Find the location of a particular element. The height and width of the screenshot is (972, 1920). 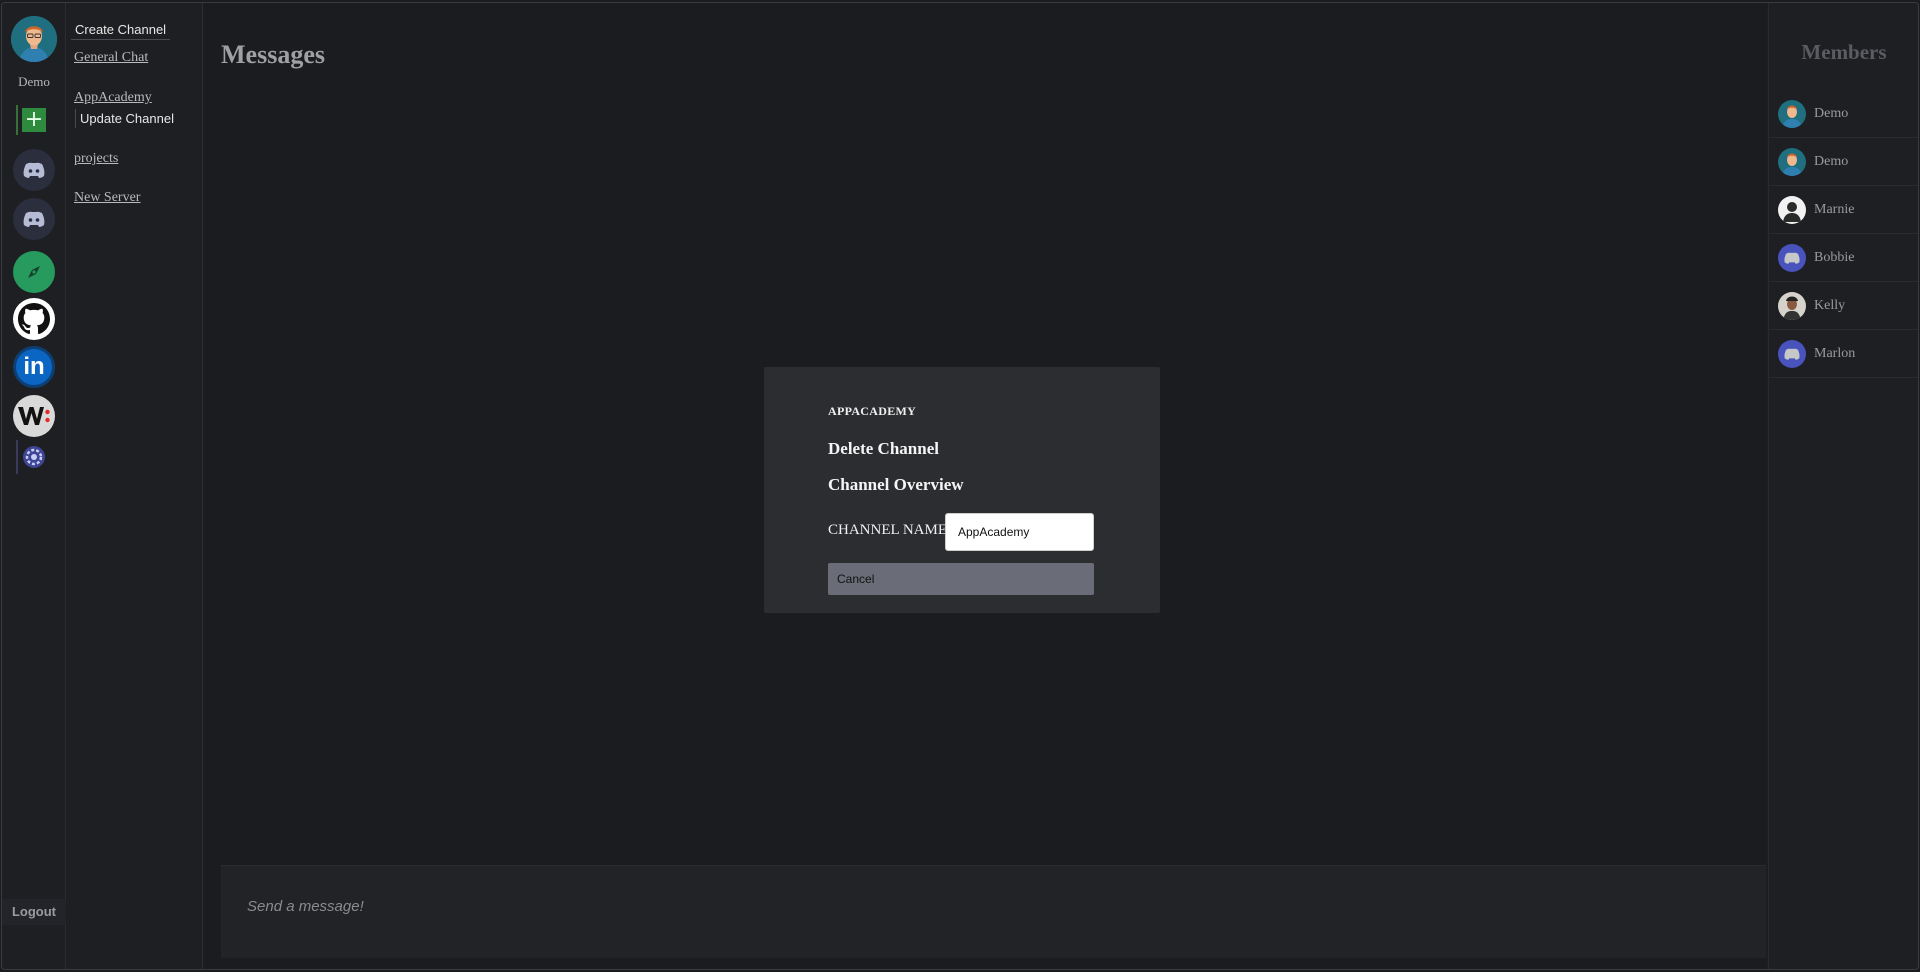

member-name: Kelly is located at coordinates (1830, 305).